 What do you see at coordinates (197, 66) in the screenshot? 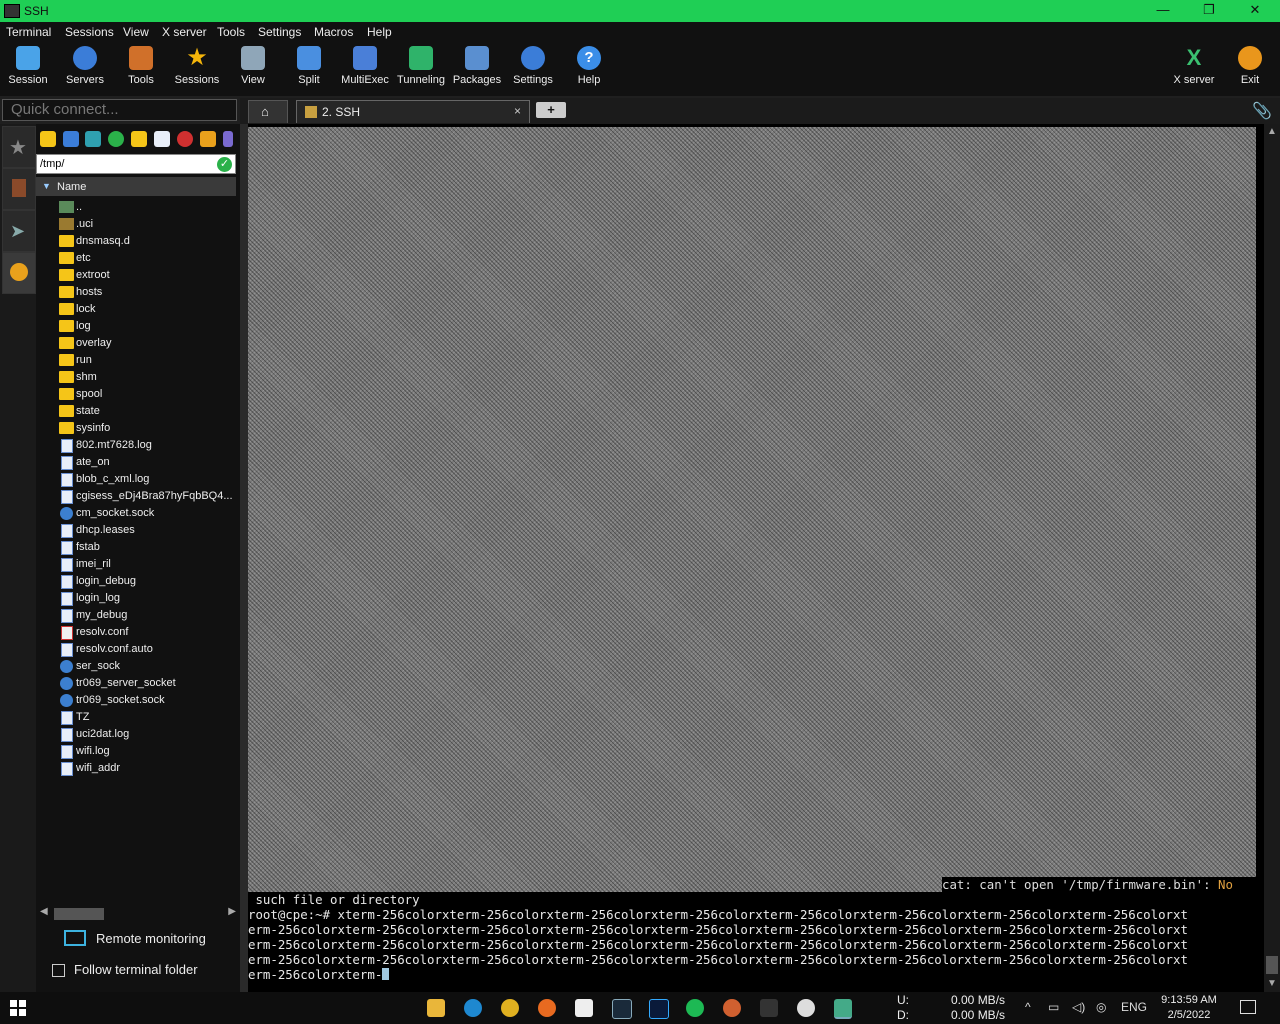
I see `sessions-button: ★ Sessions` at bounding box center [197, 66].